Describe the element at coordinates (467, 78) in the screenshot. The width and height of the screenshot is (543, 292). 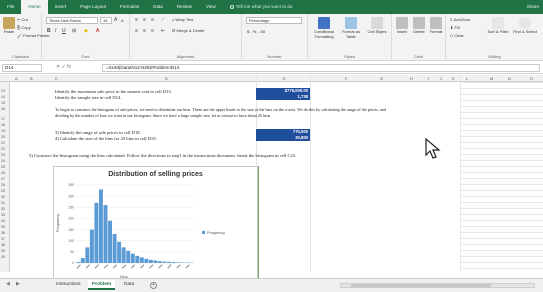
I see `column-header: L` at that location.